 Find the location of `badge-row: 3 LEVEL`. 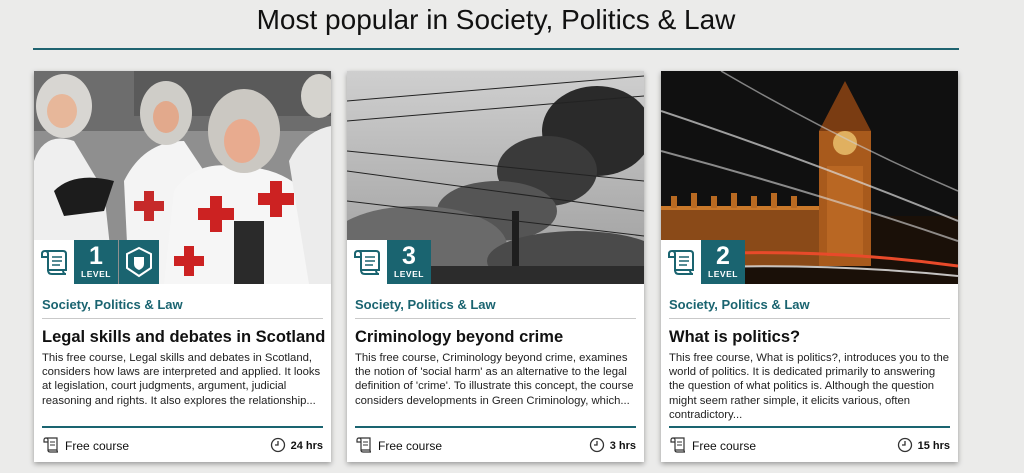

badge-row: 3 LEVEL is located at coordinates (389, 262).